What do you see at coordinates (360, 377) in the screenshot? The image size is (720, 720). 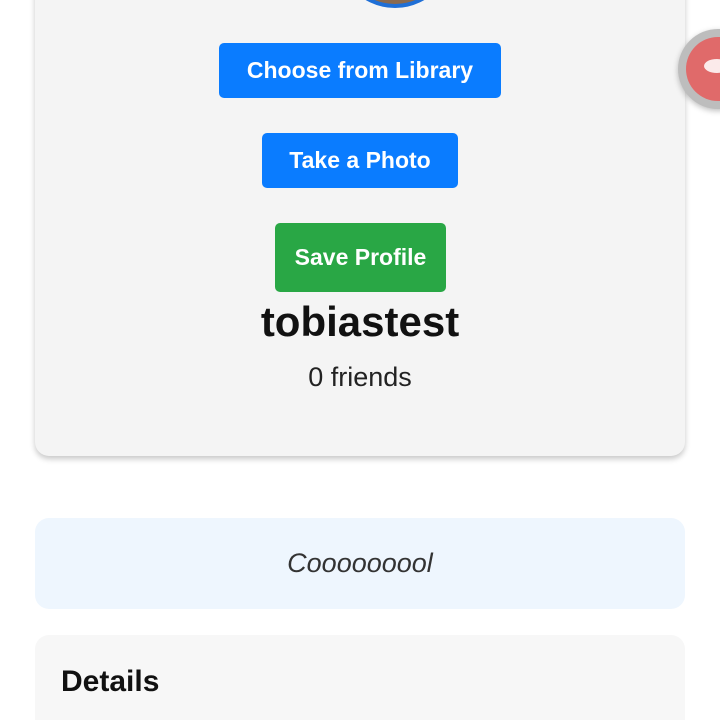 I see `friends-count: 0 friends` at bounding box center [360, 377].